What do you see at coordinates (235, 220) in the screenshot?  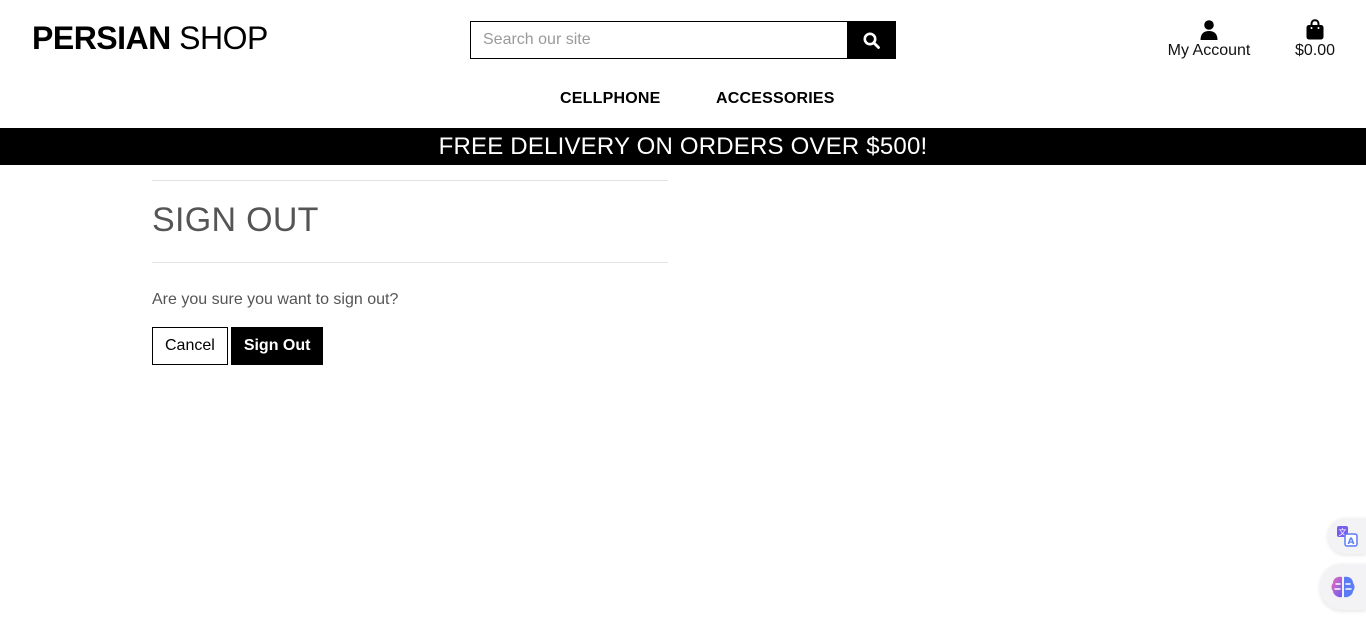 I see `page-title: SIGN OUT` at bounding box center [235, 220].